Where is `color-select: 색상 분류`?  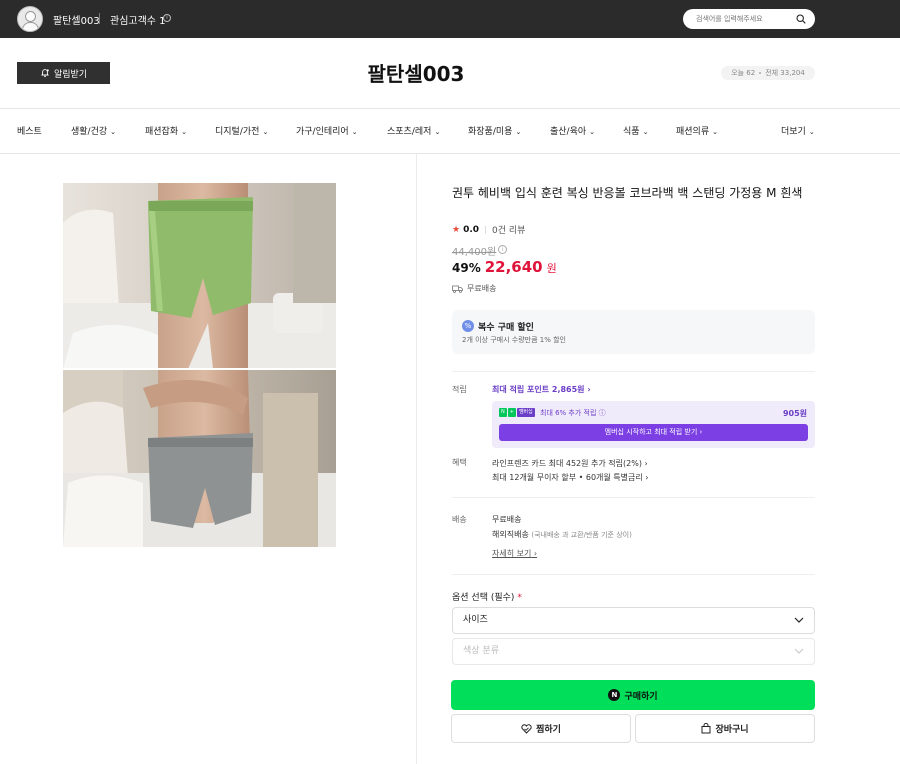 color-select: 색상 분류 is located at coordinates (633, 651).